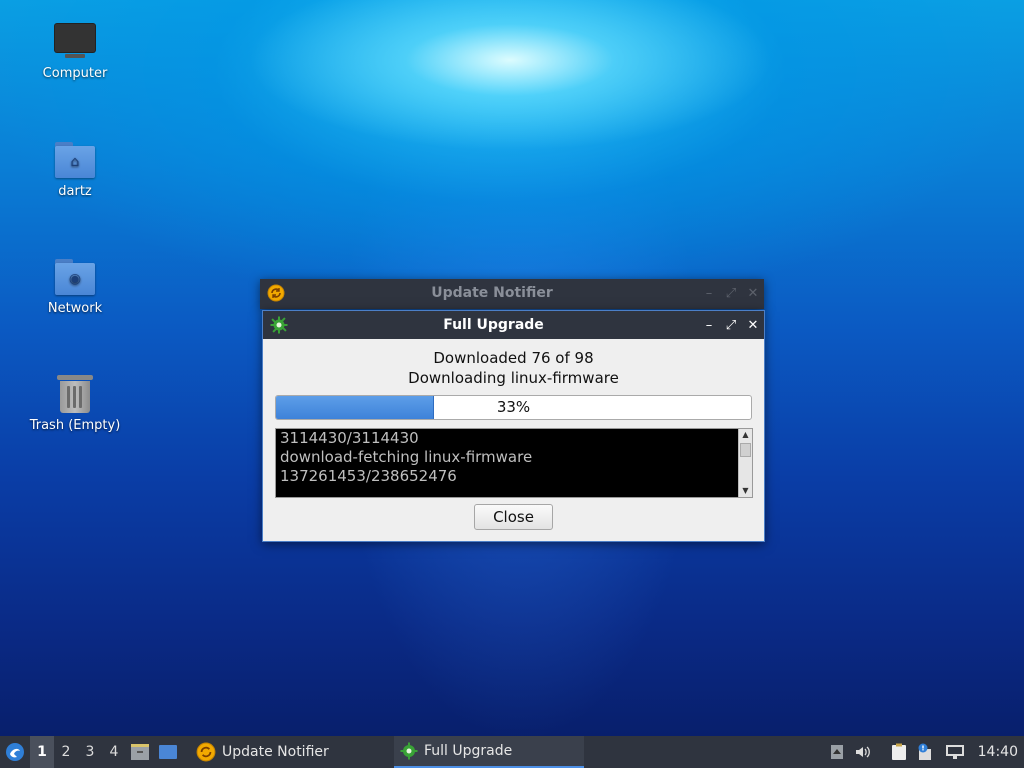 The width and height of the screenshot is (1024, 768). Describe the element at coordinates (745, 463) in the screenshot. I see `log-scrollbar: ▲ ▼` at that location.